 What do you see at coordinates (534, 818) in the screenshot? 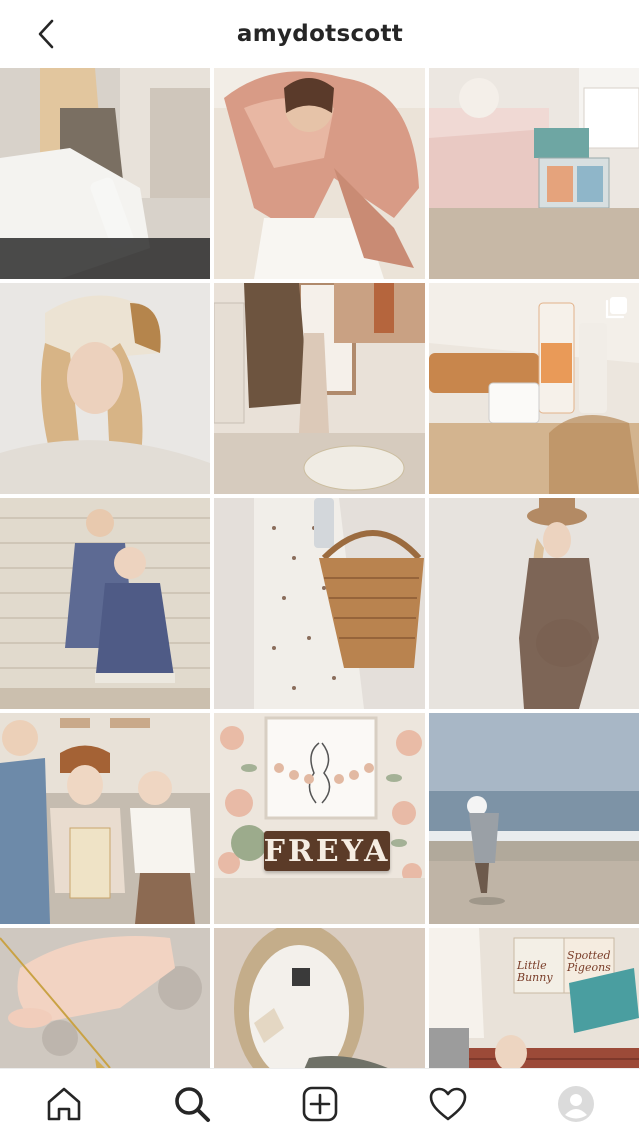
I see `post-tile-child-at-beach` at bounding box center [534, 818].